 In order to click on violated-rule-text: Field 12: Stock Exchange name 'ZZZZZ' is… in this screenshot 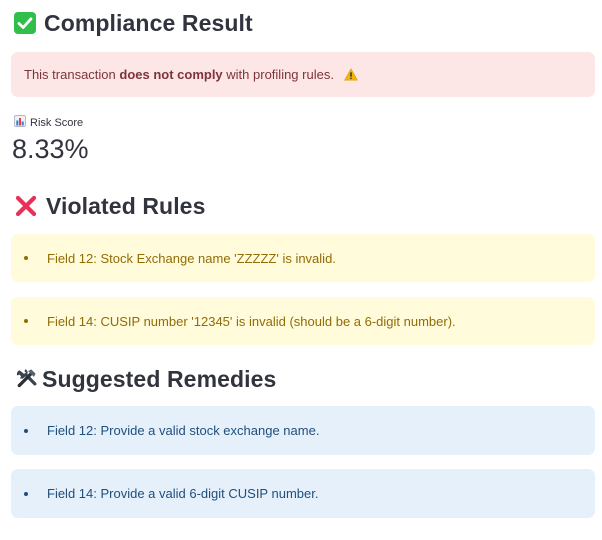, I will do `click(191, 258)`.